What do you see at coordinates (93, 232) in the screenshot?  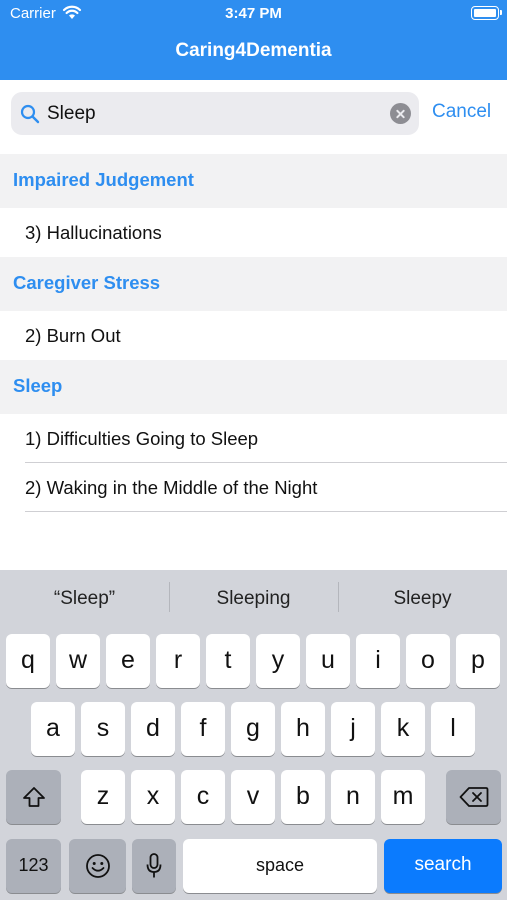 I see `list-item-label: 3) Hallucinations` at bounding box center [93, 232].